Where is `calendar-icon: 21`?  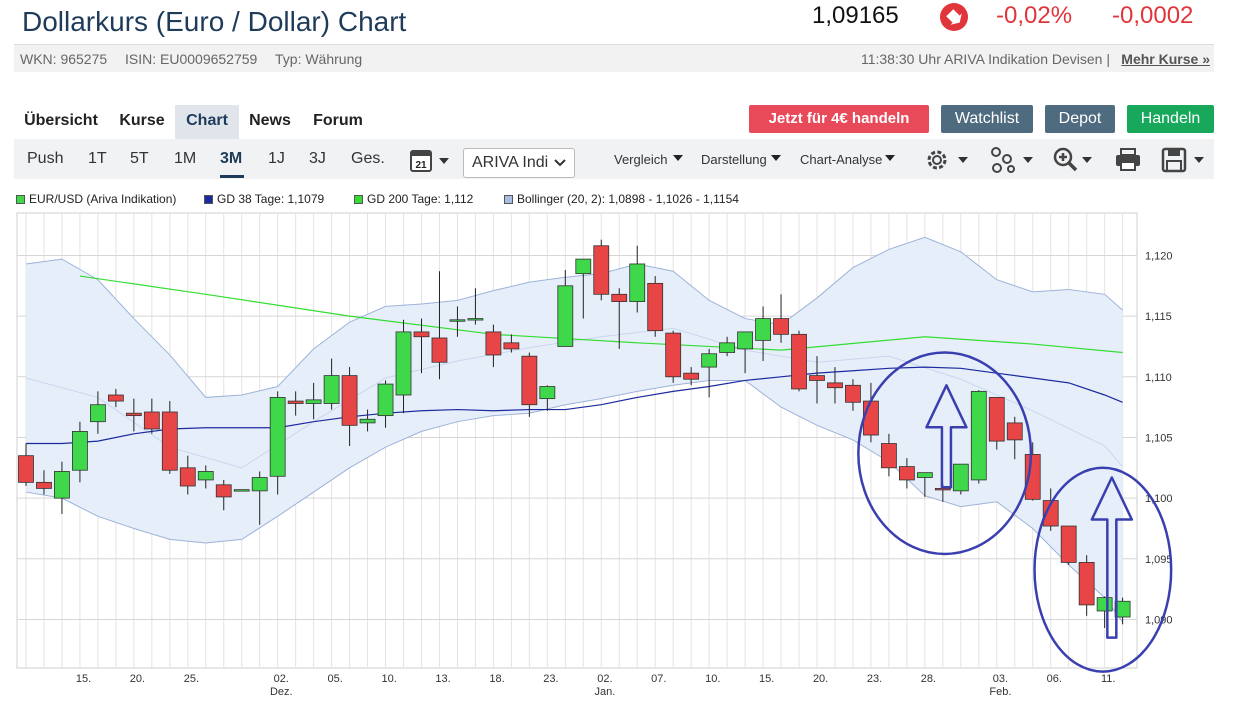
calendar-icon: 21 is located at coordinates (431, 160).